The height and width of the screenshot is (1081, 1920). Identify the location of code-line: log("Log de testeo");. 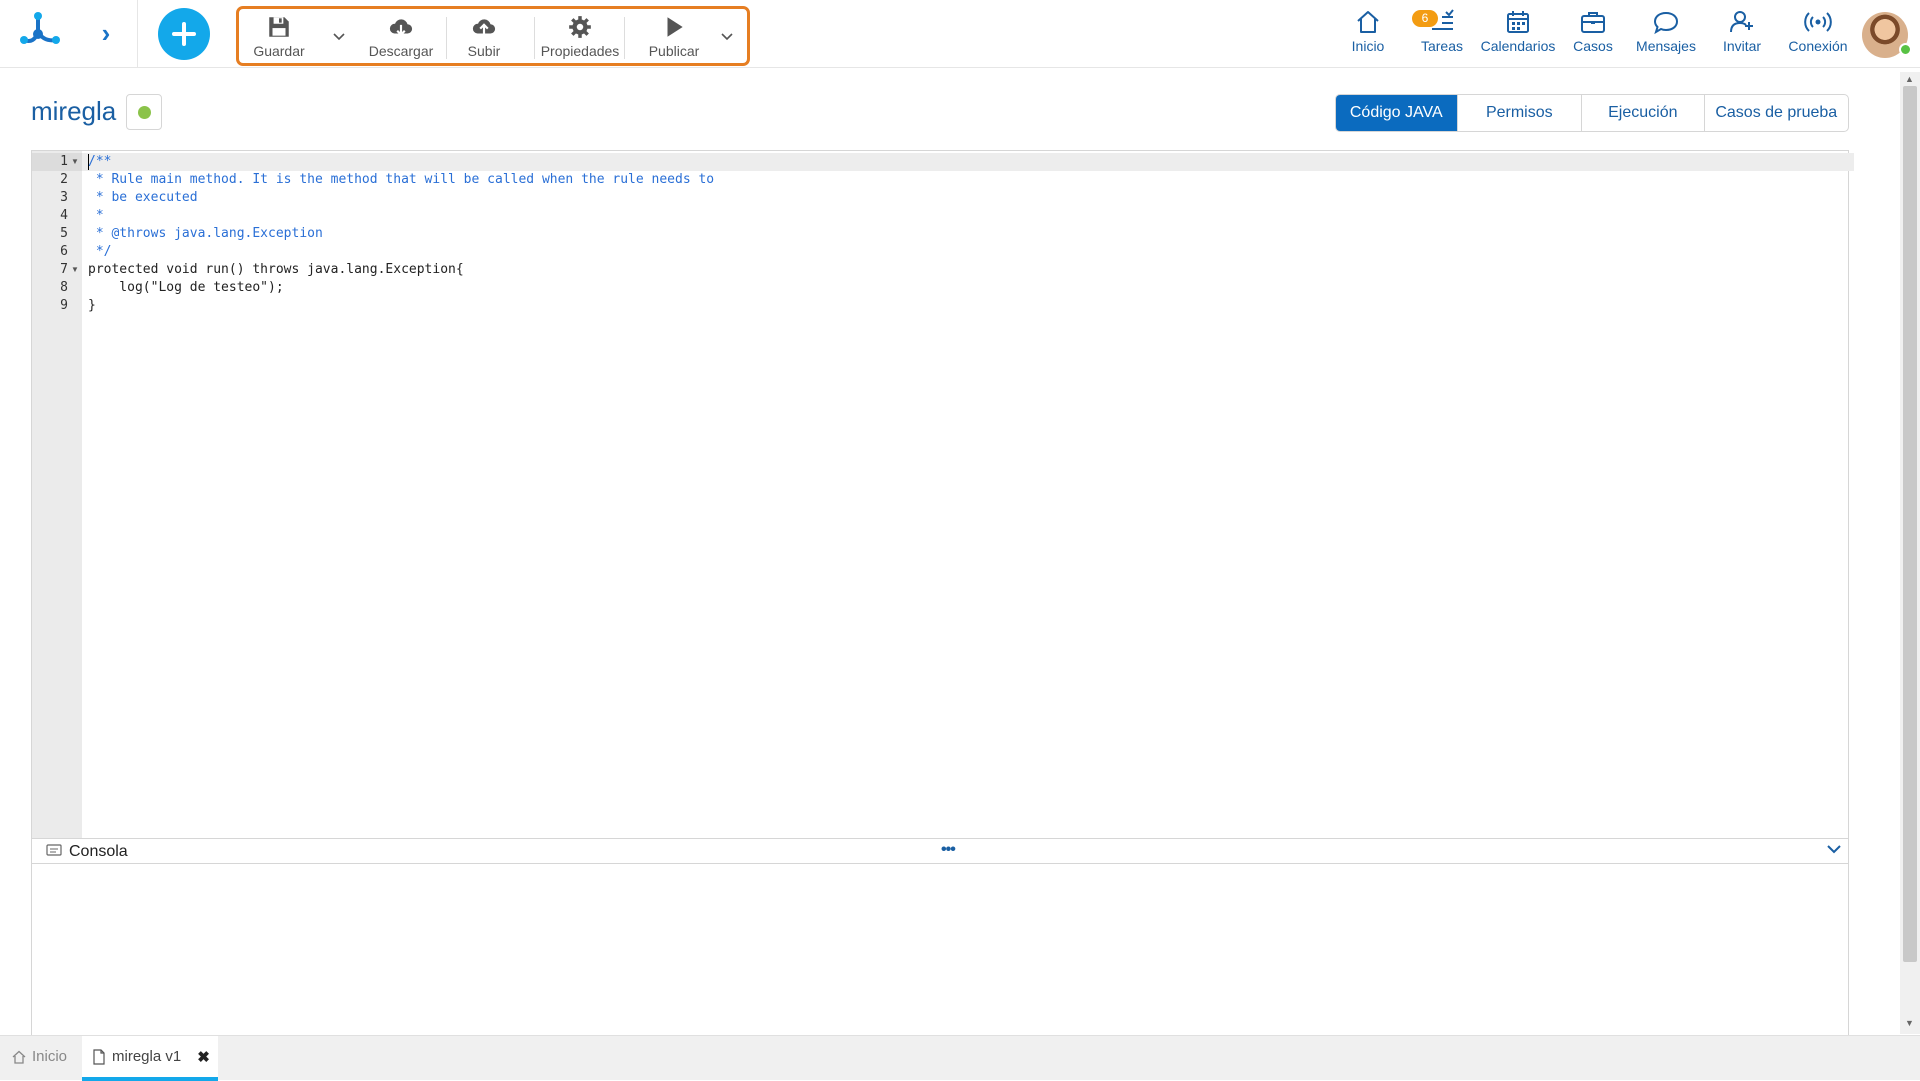
(186, 287).